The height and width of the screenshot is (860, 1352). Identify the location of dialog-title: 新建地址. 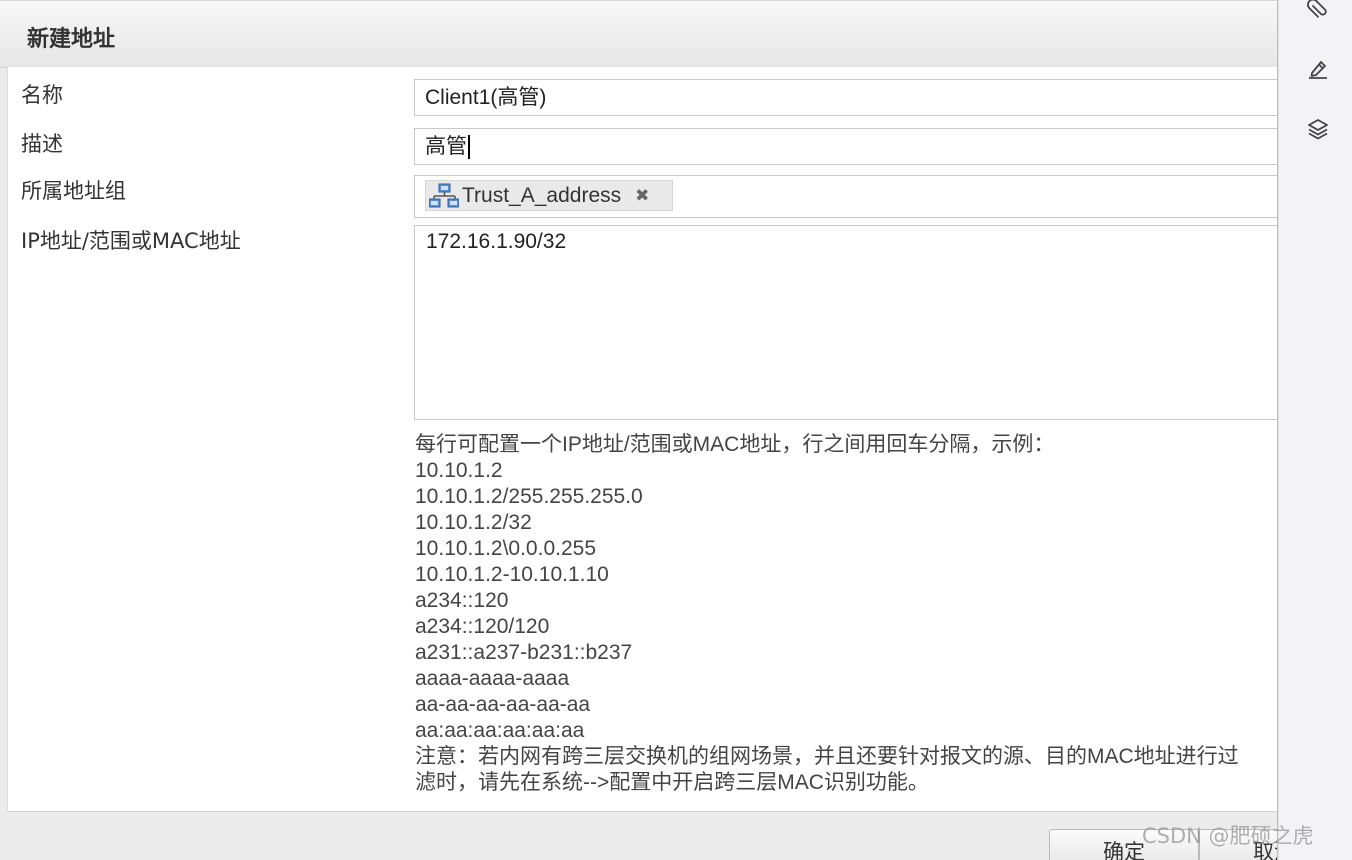
(71, 39).